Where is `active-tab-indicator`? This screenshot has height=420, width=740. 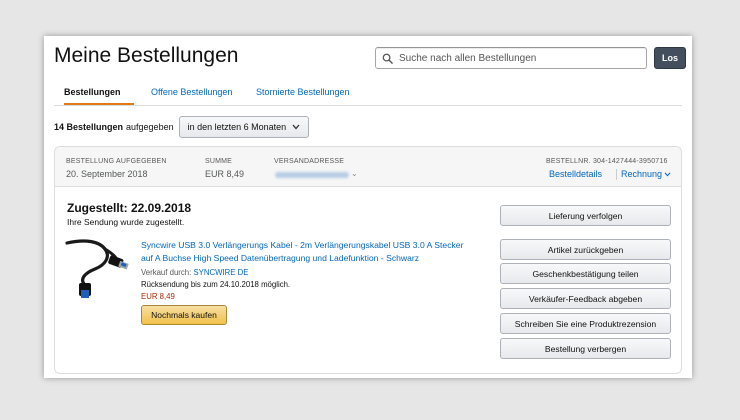
active-tab-indicator is located at coordinates (99, 104).